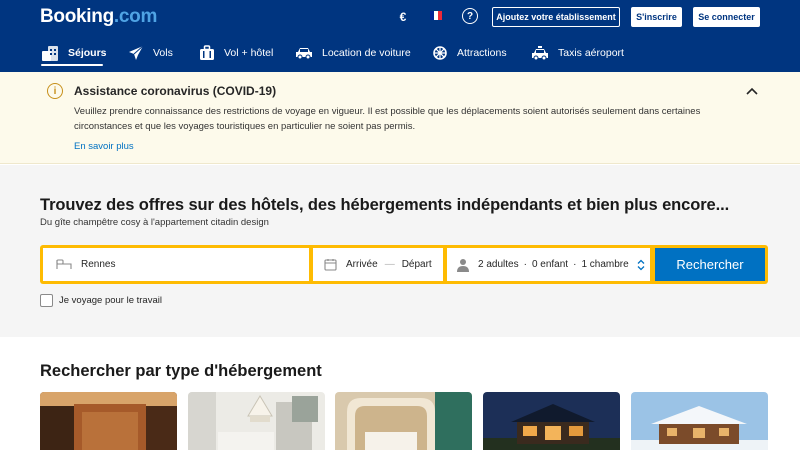 The height and width of the screenshot is (450, 800). What do you see at coordinates (55, 91) in the screenshot?
I see `info-icon: i` at bounding box center [55, 91].